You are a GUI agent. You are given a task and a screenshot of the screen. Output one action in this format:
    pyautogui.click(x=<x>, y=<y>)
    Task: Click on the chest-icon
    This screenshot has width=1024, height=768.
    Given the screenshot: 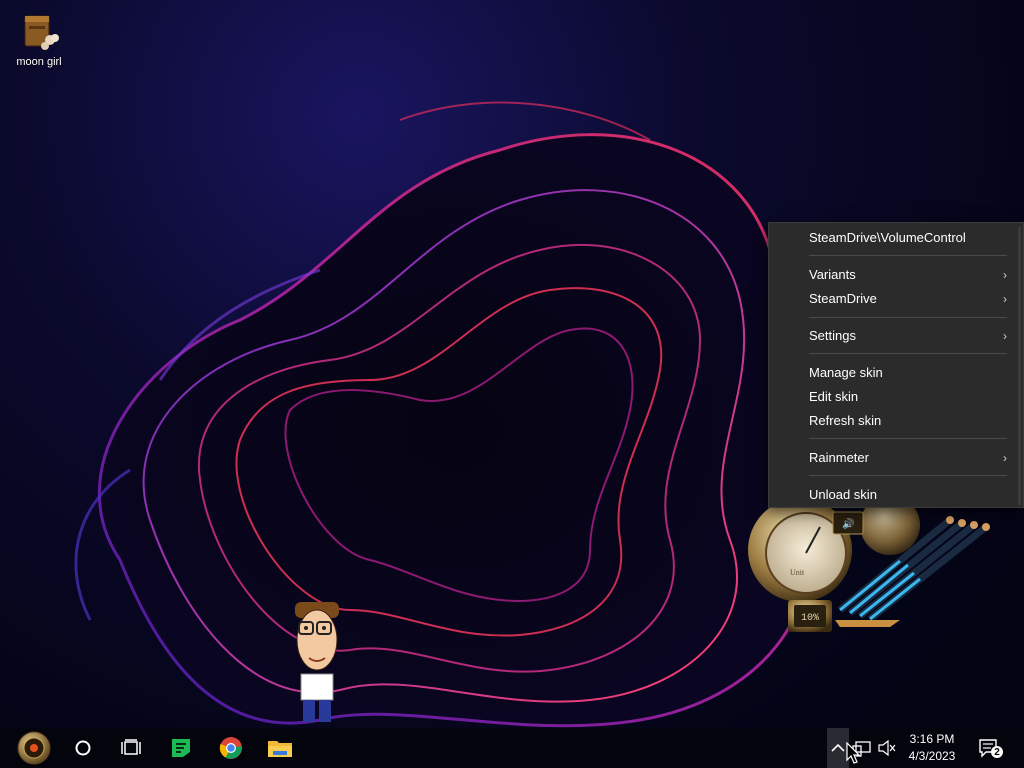 What is the action you would take?
    pyautogui.click(x=39, y=30)
    